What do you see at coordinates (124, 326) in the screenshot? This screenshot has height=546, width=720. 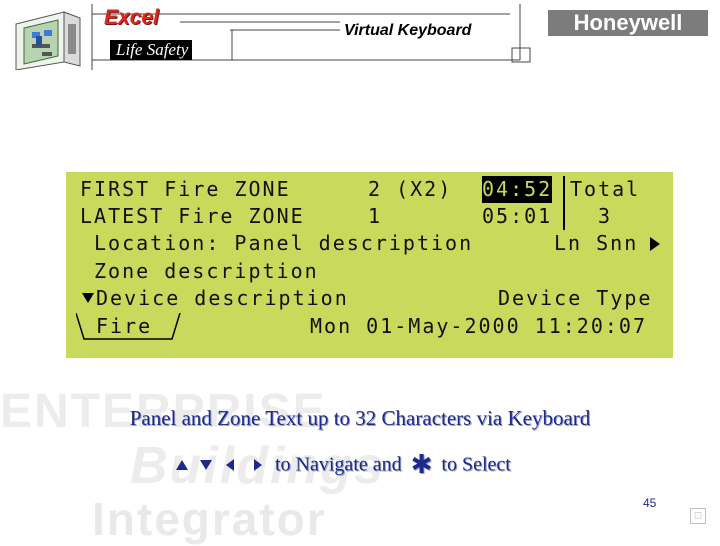 I see `lcd-fire-tab: Fire` at bounding box center [124, 326].